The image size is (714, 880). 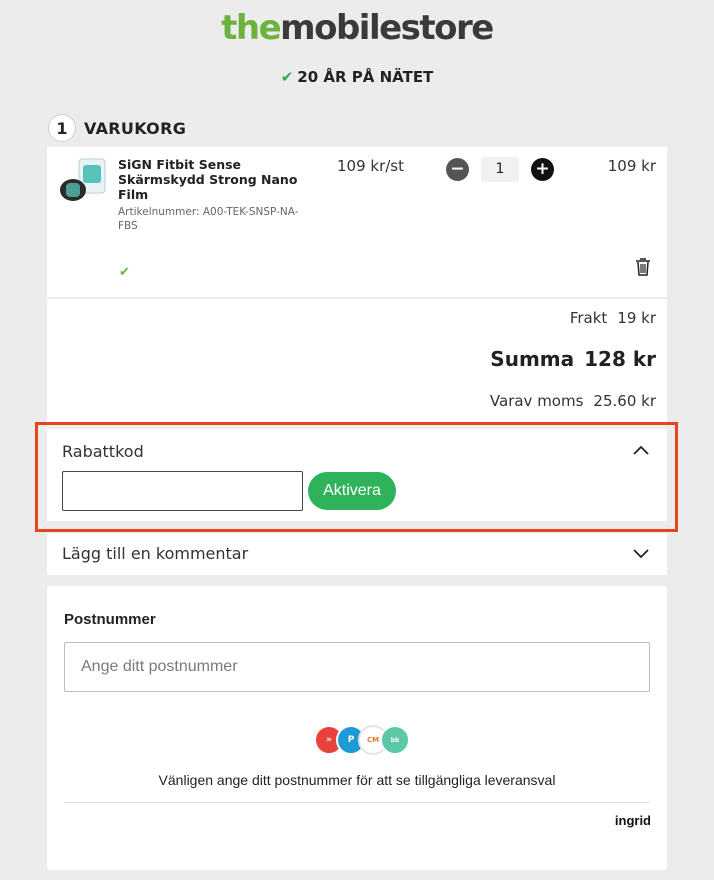 I want to click on vat-row: Varav moms 25.60 kr, so click(x=573, y=401).